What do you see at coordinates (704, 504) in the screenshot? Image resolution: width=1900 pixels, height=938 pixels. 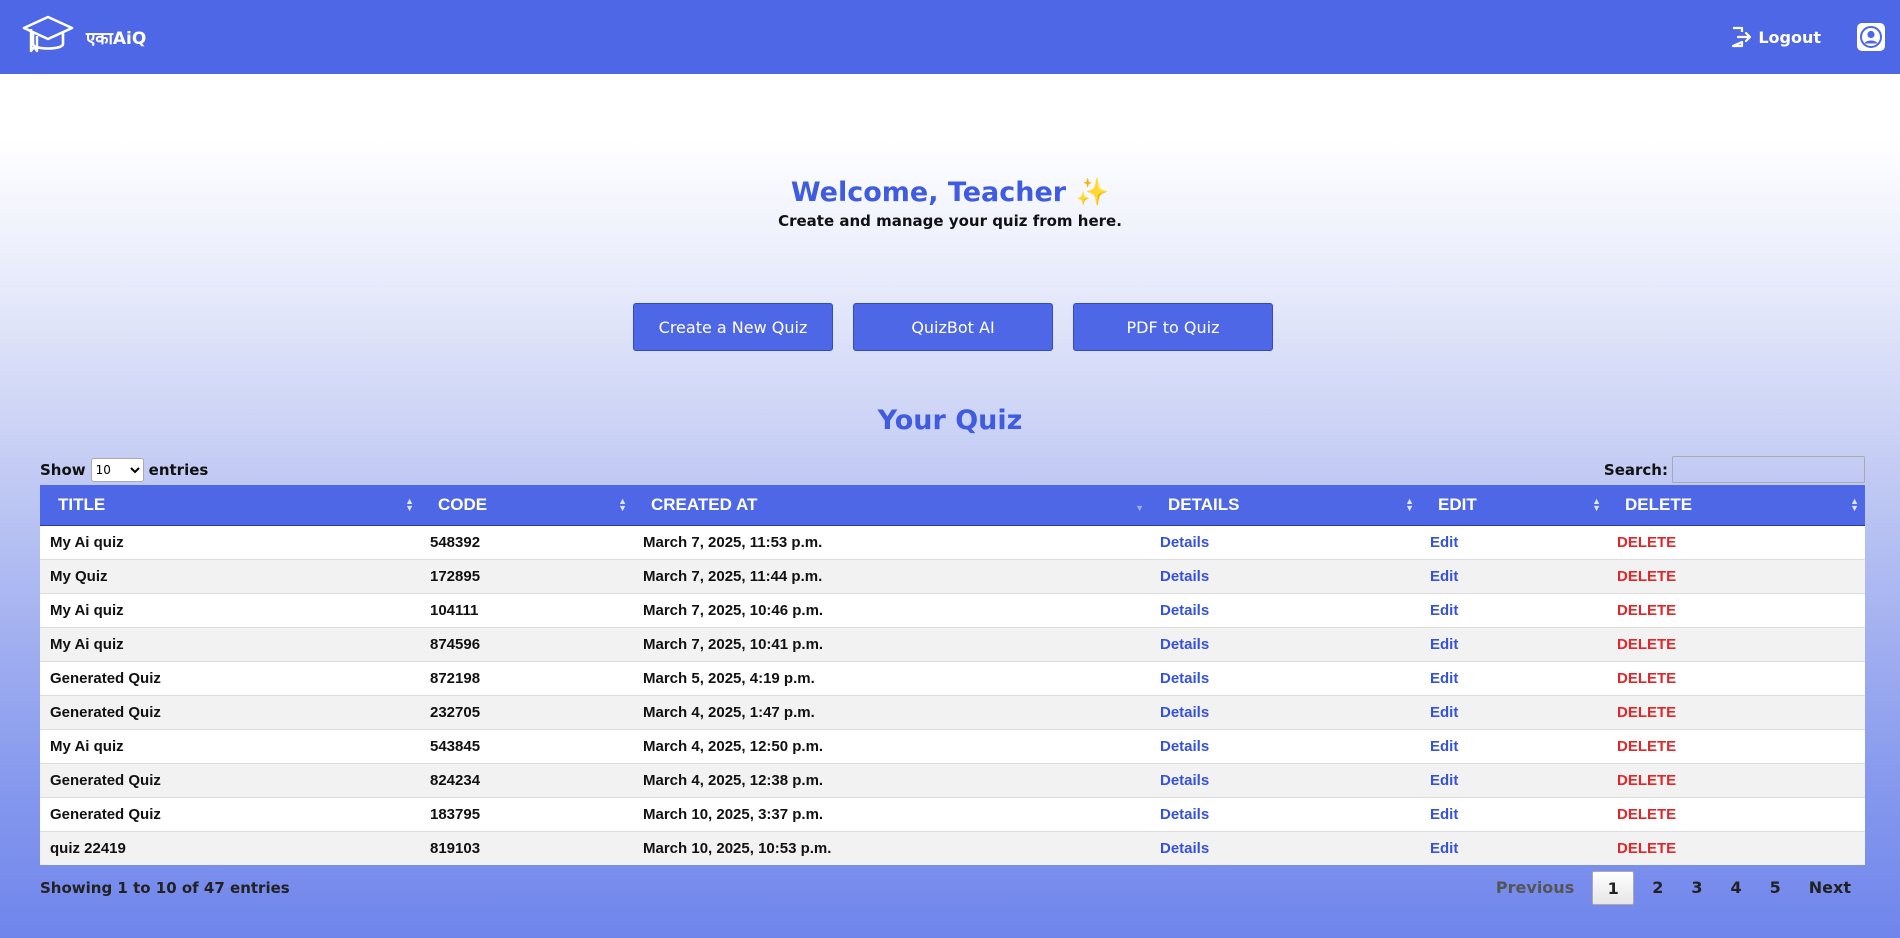 I see `column-label: CREATED AT` at bounding box center [704, 504].